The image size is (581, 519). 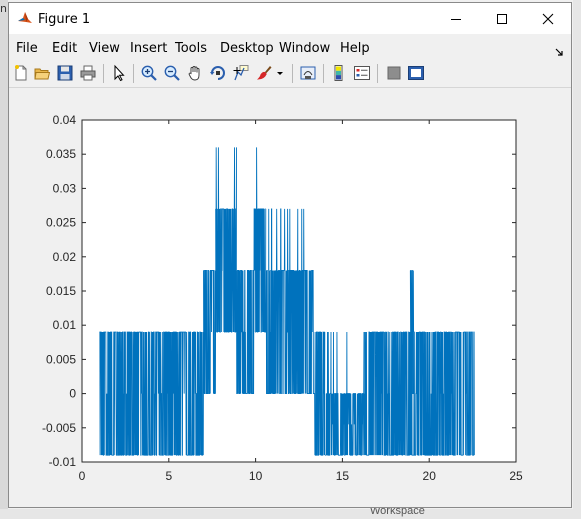 What do you see at coordinates (256, 476) in the screenshot?
I see `x-tick-label: 10` at bounding box center [256, 476].